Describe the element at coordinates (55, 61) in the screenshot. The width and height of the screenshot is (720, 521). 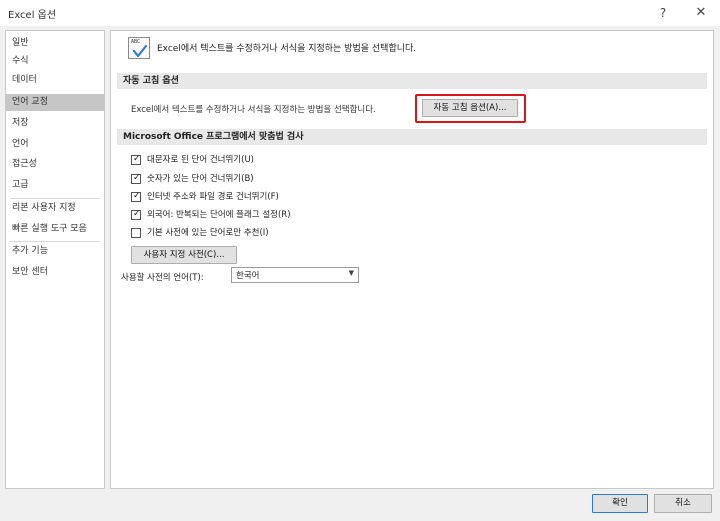
I see `sidebar-item-formulas: 수식` at that location.